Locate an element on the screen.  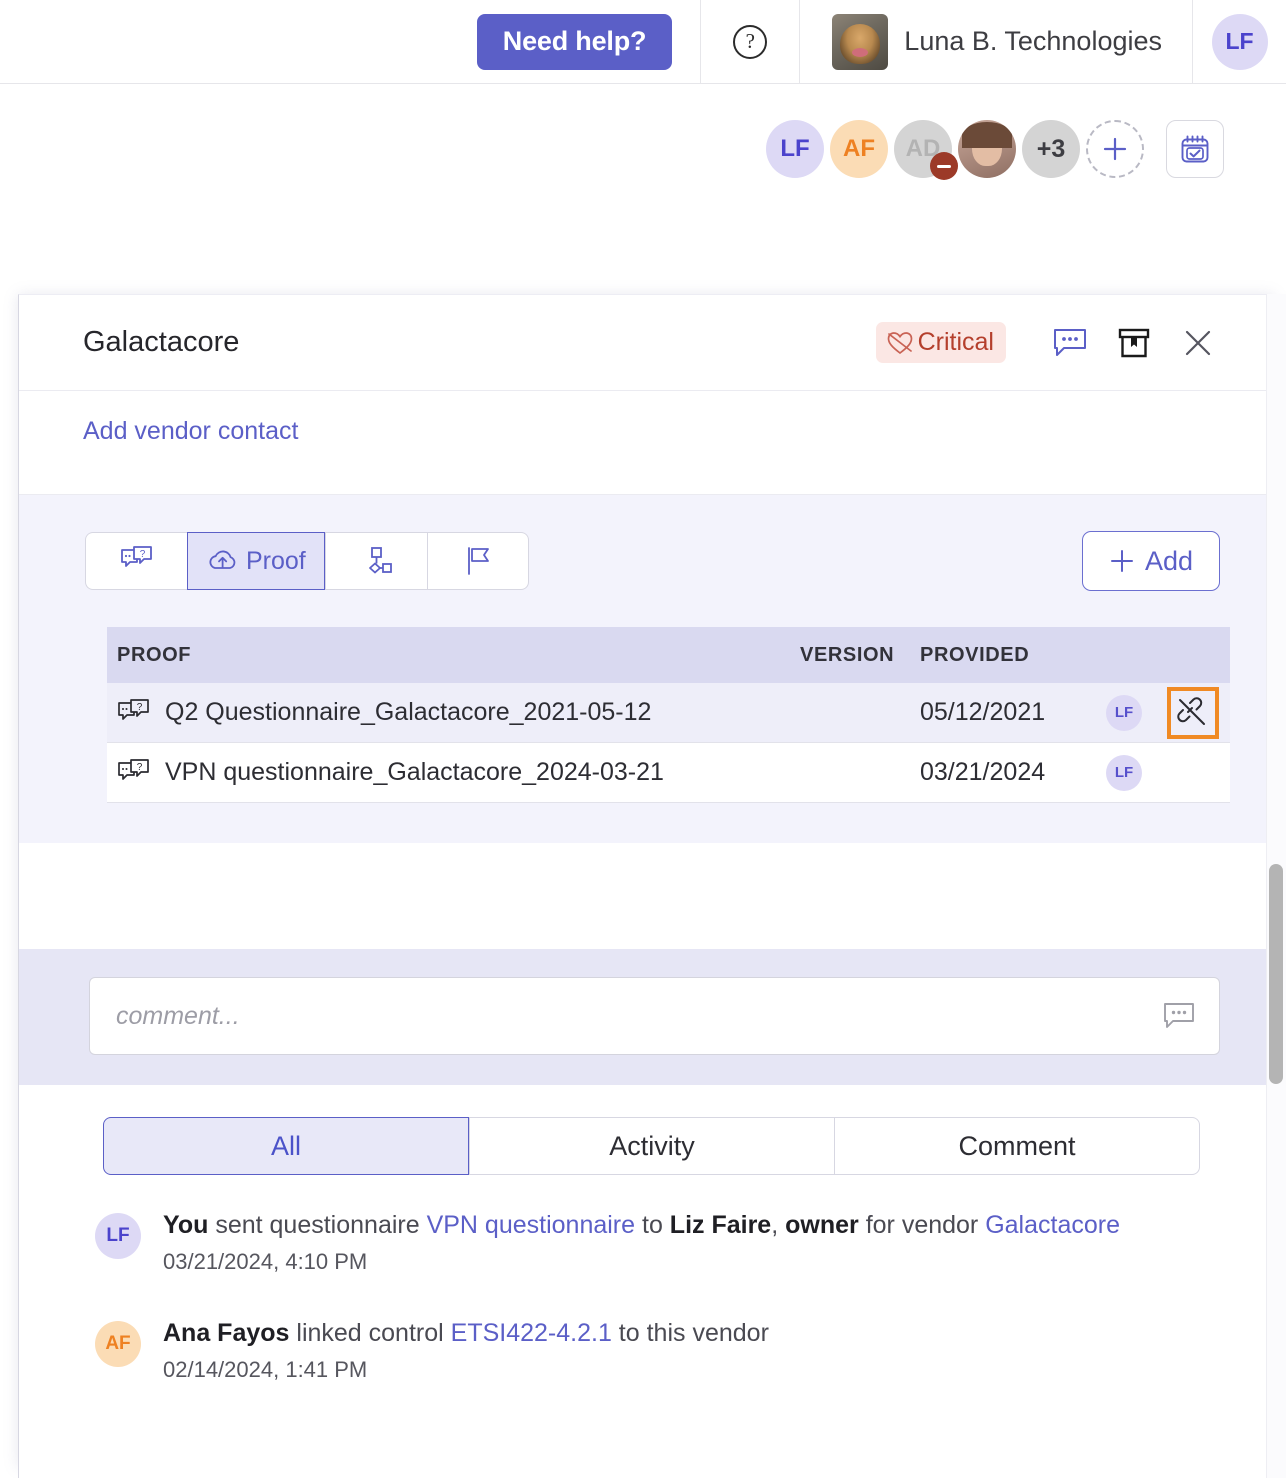
feed-actor: Ana Fayos is located at coordinates (226, 1332).